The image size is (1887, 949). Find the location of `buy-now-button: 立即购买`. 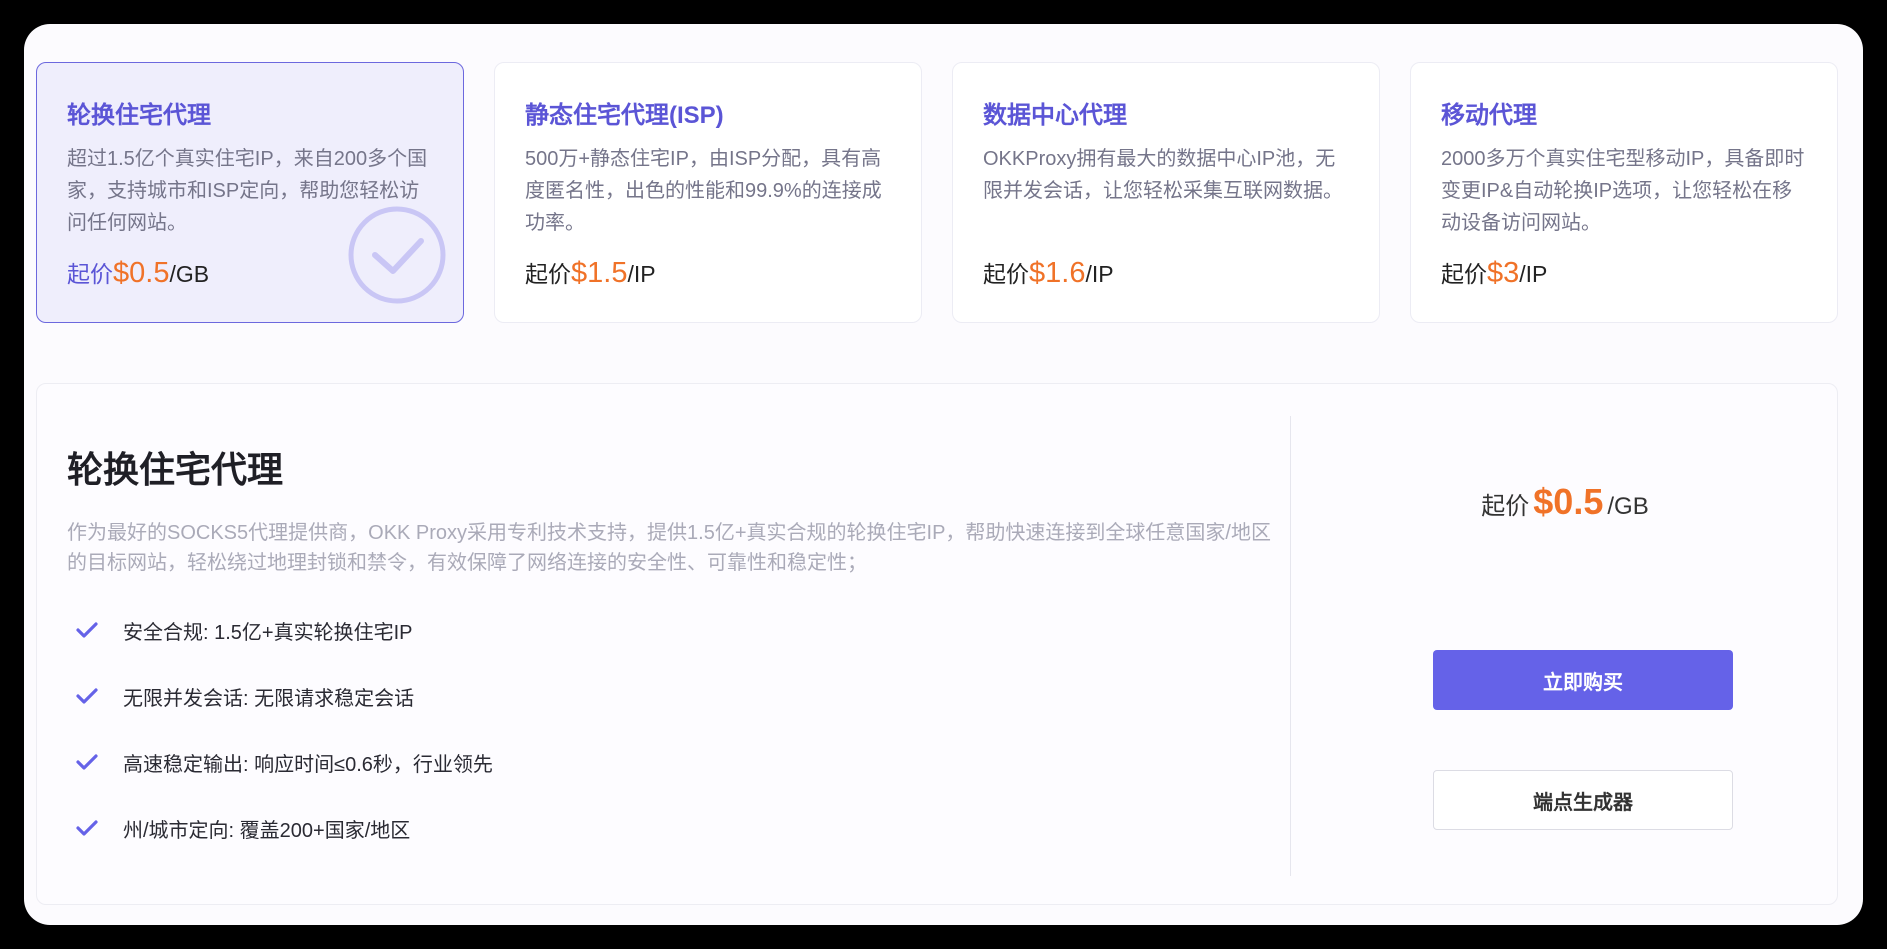

buy-now-button: 立即购买 is located at coordinates (1583, 680).